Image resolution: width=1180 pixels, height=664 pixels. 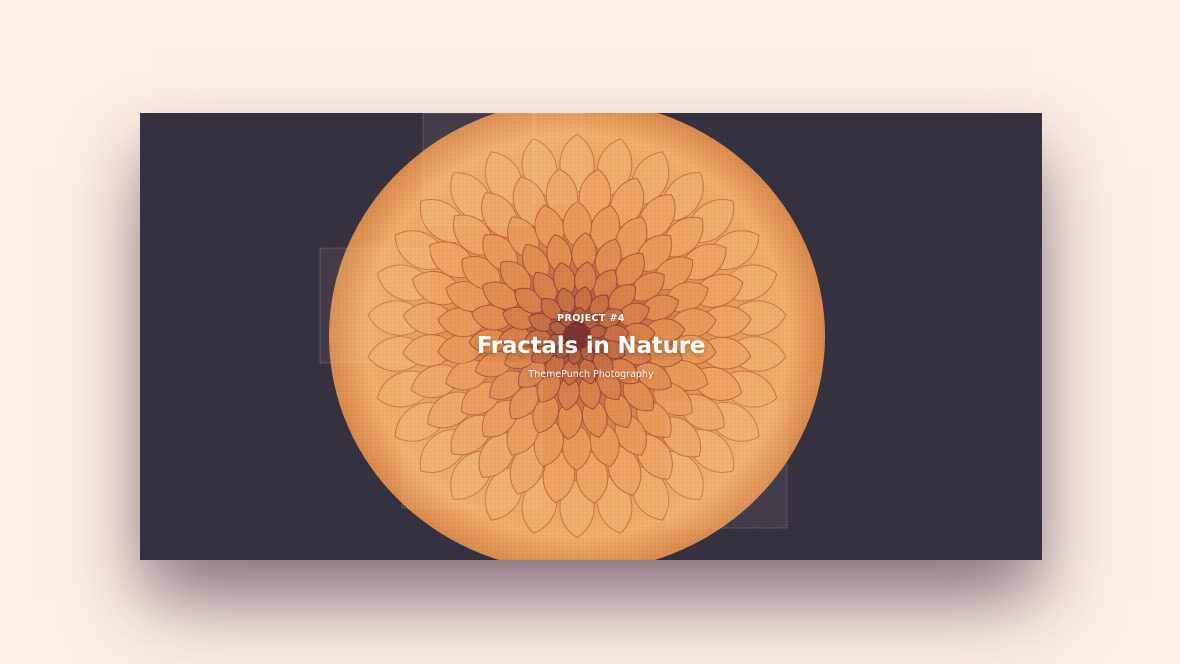 I want to click on slide-subtitle: ThemePunch Photography, so click(x=591, y=374).